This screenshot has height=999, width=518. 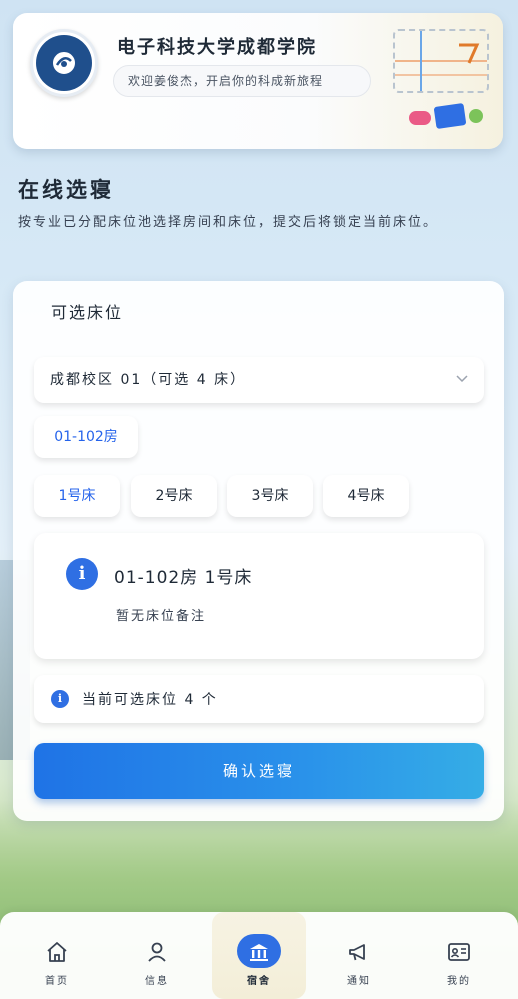 I want to click on nav-item-info: 信息, so click(x=157, y=955).